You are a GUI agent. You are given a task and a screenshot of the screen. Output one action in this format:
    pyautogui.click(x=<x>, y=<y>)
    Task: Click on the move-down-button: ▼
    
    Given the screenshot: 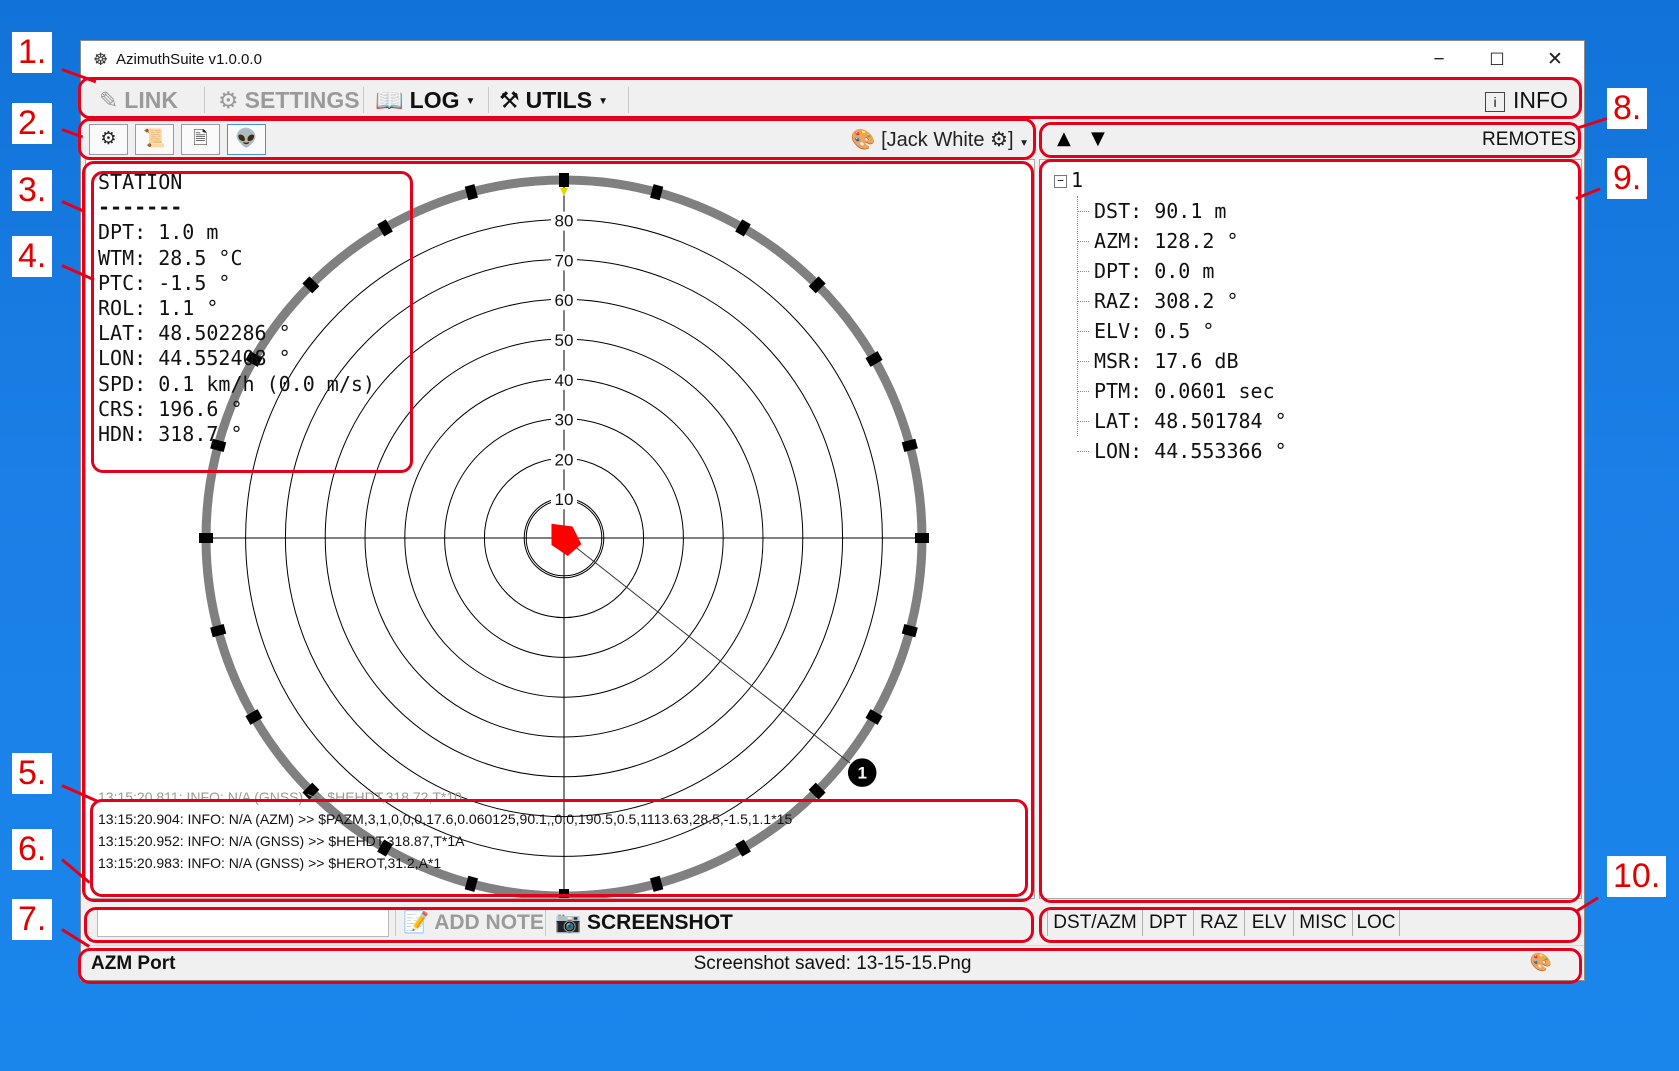 What is the action you would take?
    pyautogui.click(x=1098, y=138)
    